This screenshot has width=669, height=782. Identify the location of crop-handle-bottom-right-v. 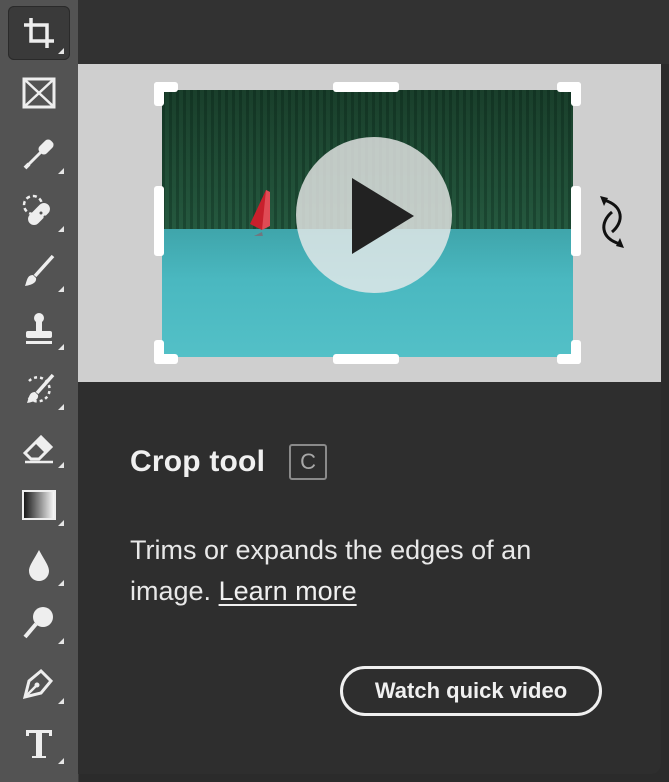
(576, 352).